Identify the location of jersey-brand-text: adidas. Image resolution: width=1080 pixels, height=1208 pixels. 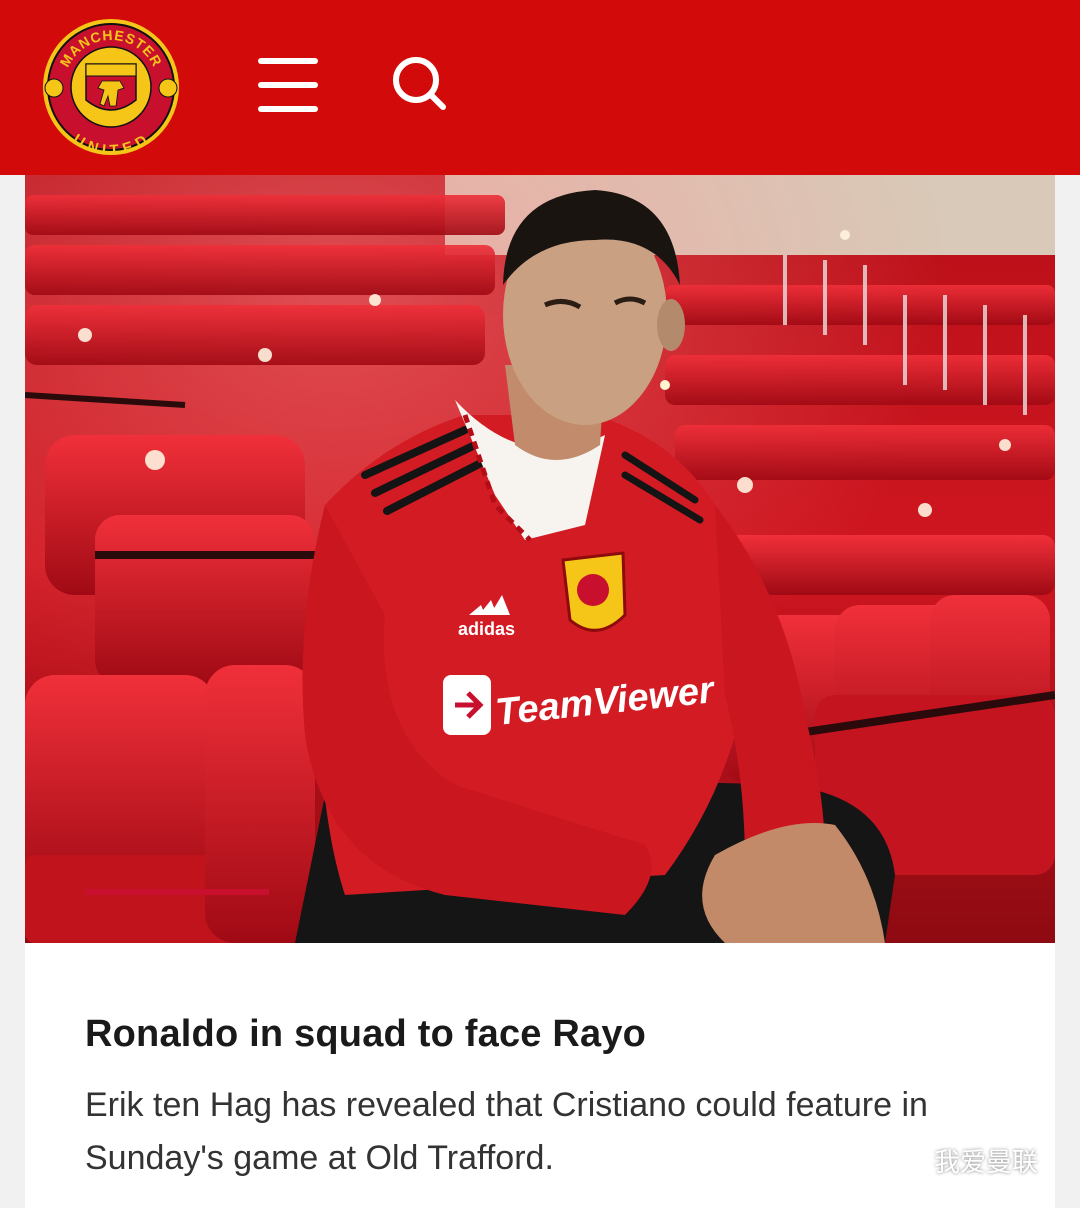
(486, 629).